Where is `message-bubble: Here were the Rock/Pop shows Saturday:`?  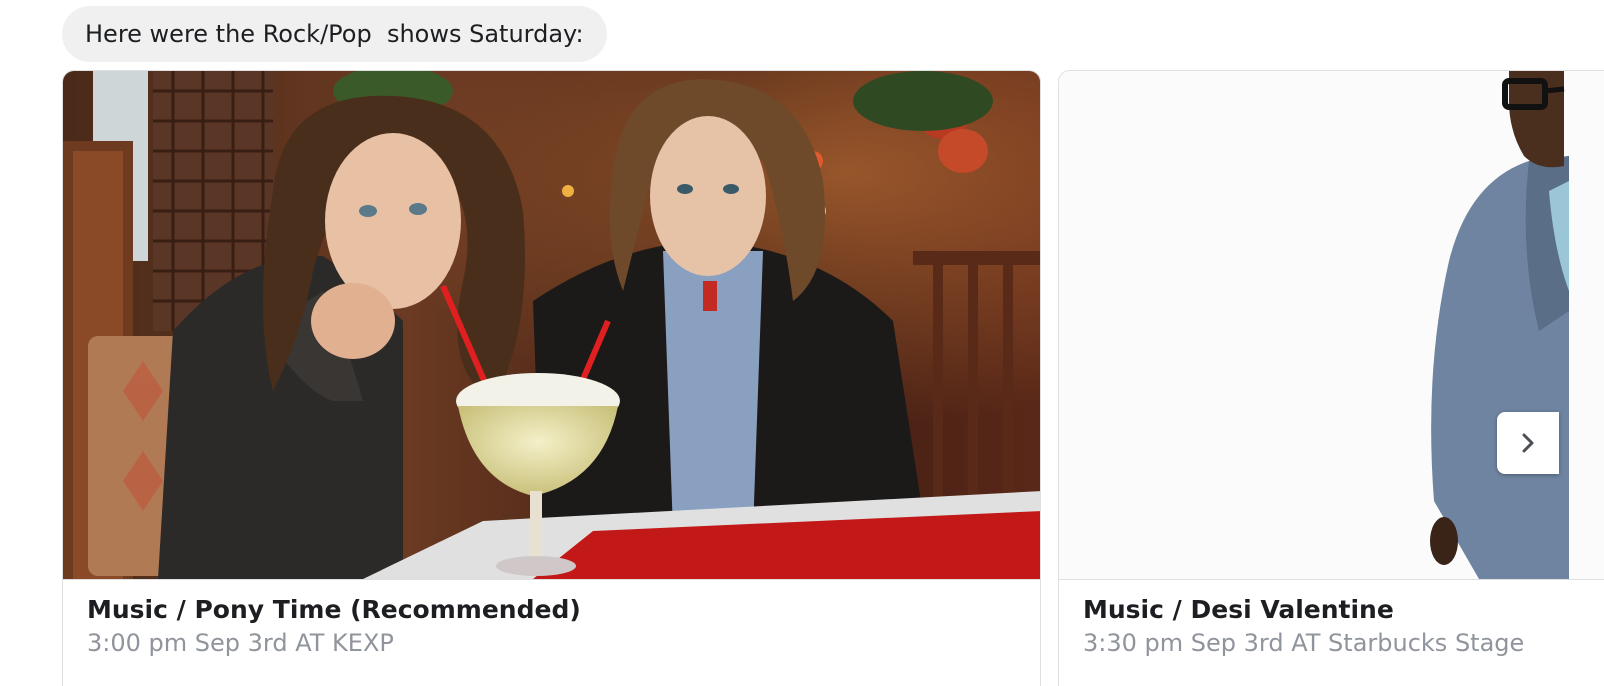 message-bubble: Here were the Rock/Pop shows Saturday: is located at coordinates (334, 34).